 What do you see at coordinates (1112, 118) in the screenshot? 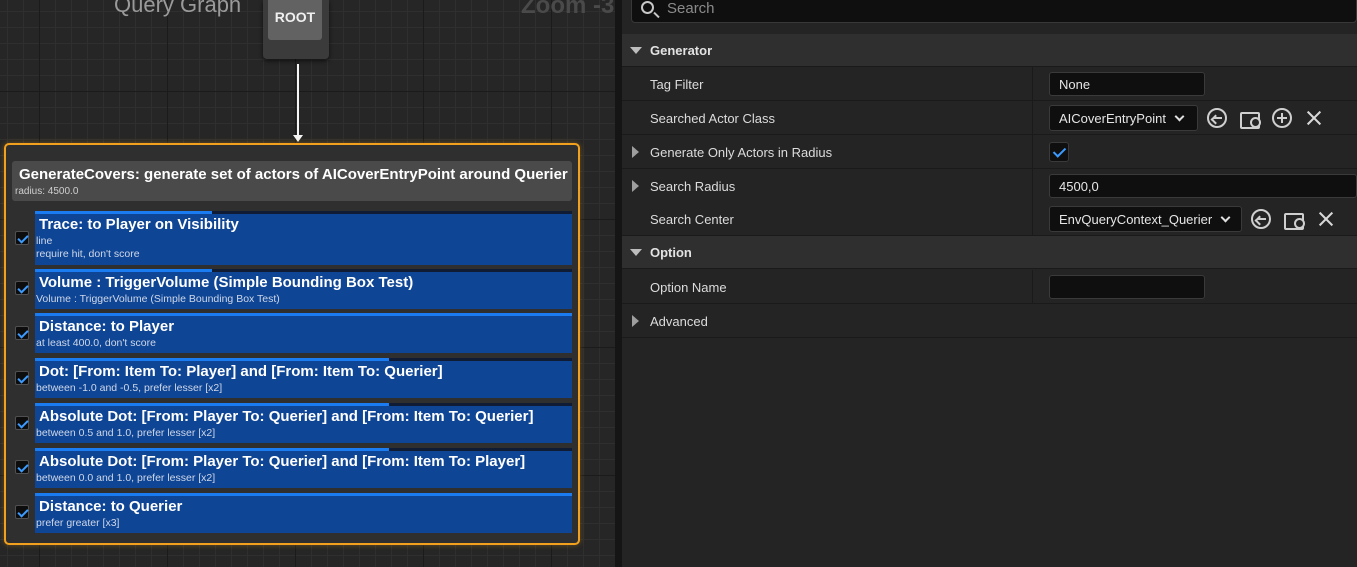
I see `dropdown-value: AICoverEntryPoint` at bounding box center [1112, 118].